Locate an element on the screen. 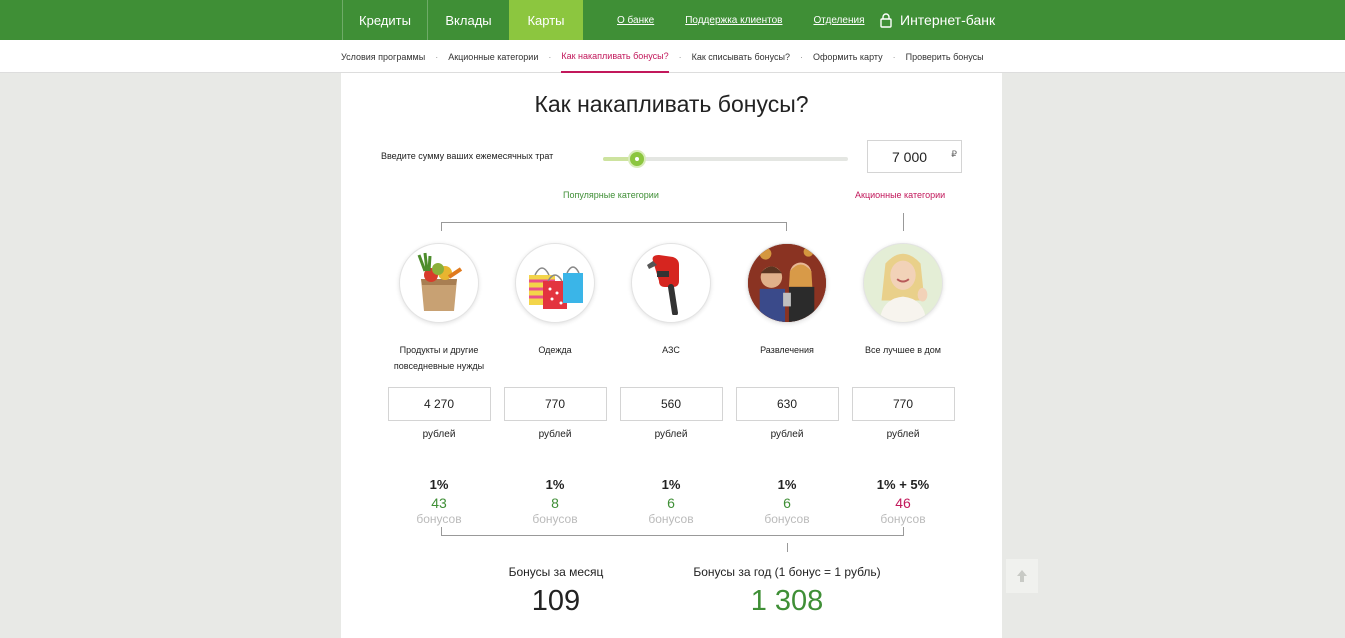 Image resolution: width=1345 pixels, height=638 pixels. tab-cards: Карты is located at coordinates (546, 20).